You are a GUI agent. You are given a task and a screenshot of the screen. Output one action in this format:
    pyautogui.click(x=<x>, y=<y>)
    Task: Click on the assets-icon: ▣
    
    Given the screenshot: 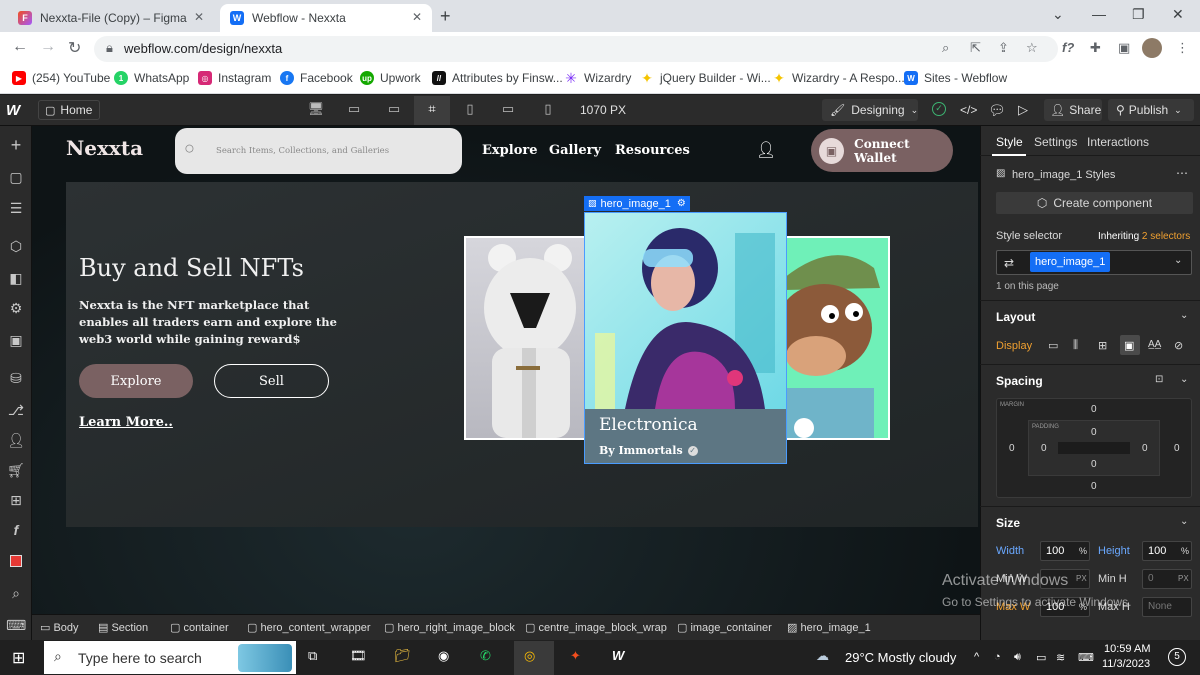 What is the action you would take?
    pyautogui.click(x=16, y=340)
    